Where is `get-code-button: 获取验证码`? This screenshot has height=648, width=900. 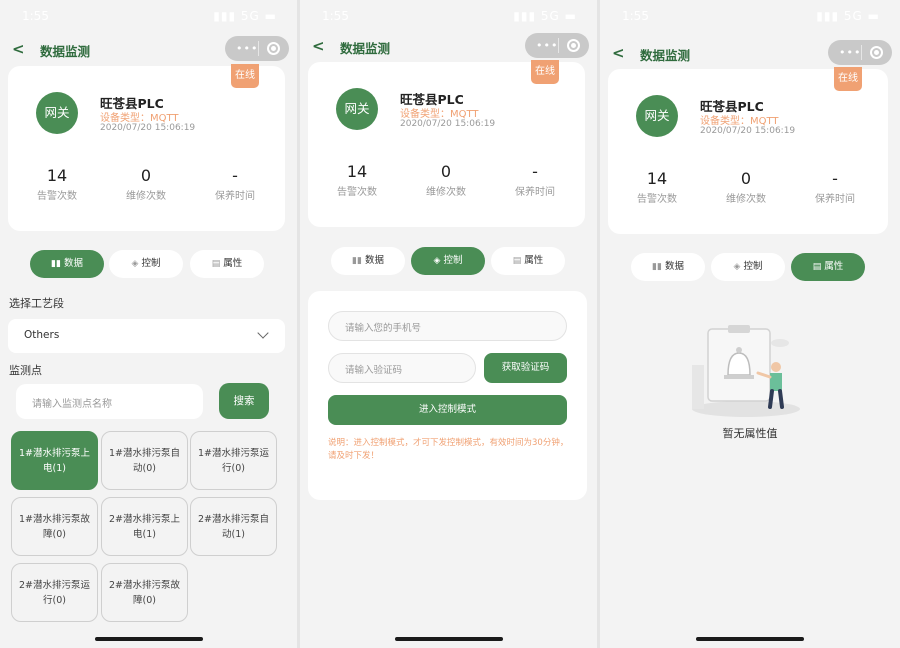
get-code-button: 获取验证码 is located at coordinates (525, 368).